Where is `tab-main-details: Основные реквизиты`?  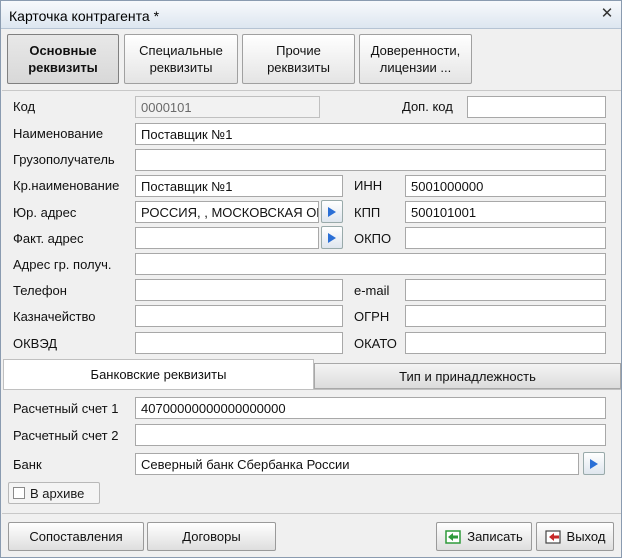
tab-main-details: Основные реквизиты is located at coordinates (63, 59).